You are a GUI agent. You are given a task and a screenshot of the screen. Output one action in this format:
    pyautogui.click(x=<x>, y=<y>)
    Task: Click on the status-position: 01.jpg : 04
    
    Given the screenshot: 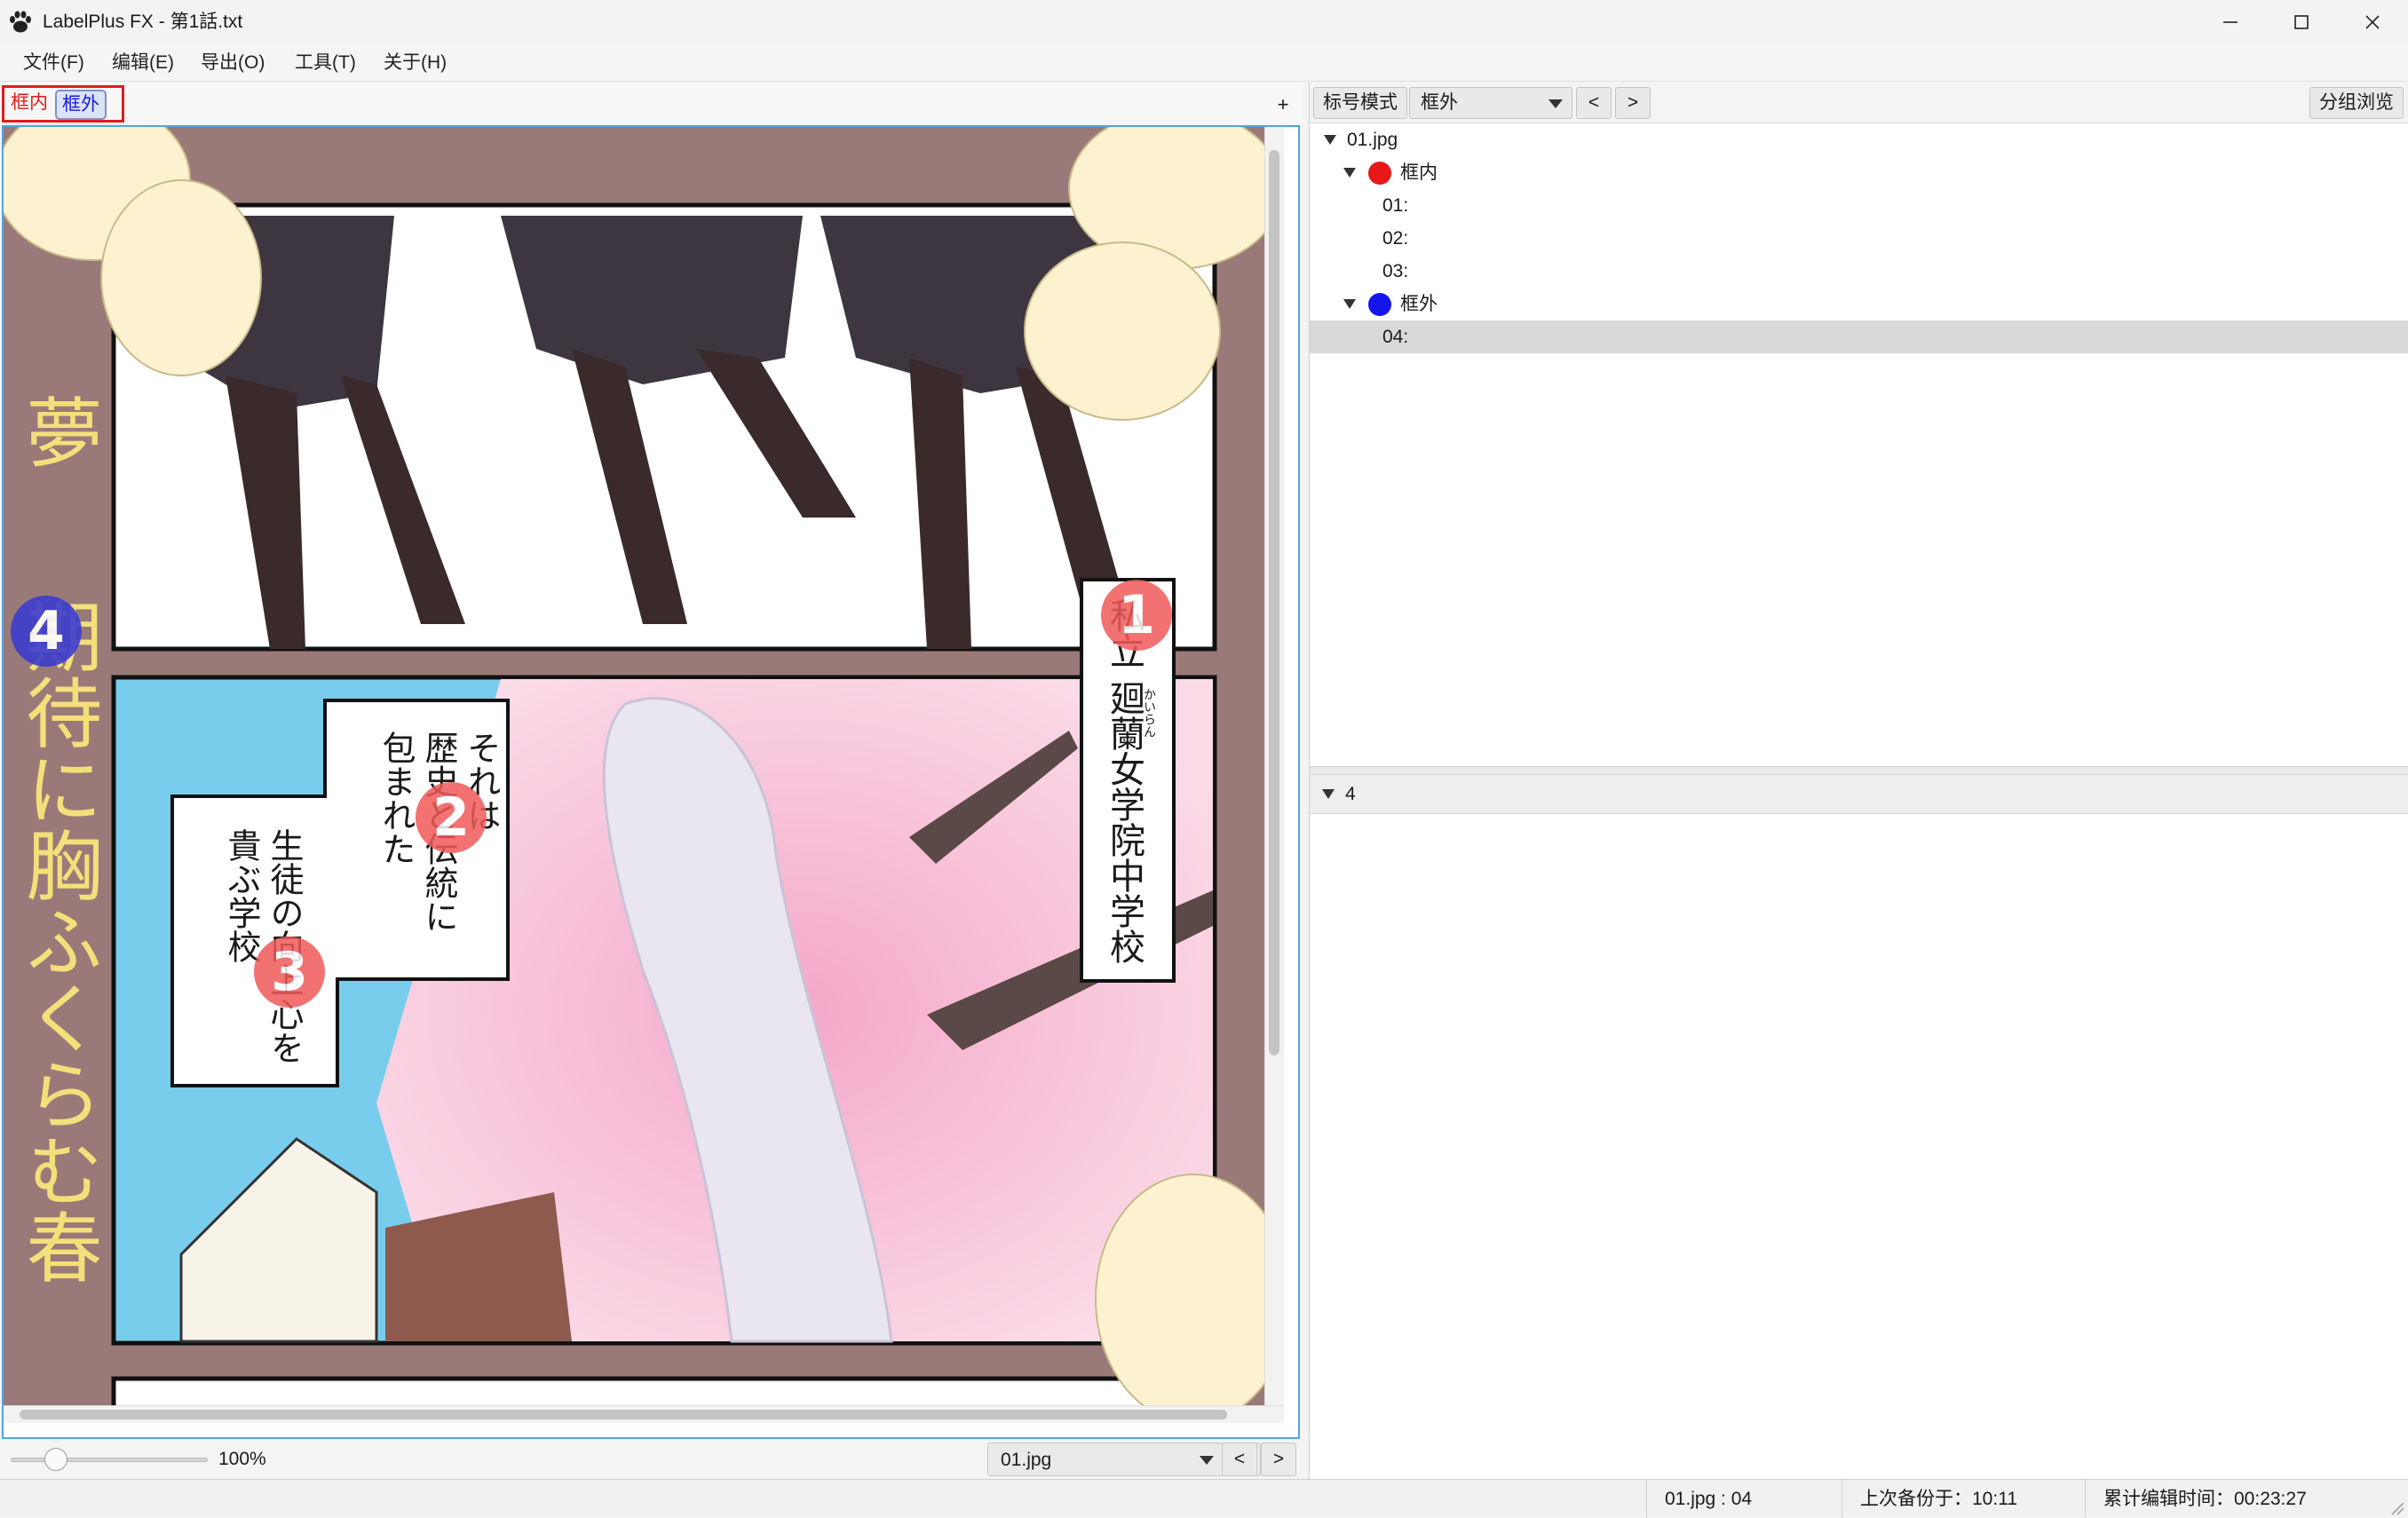 What is the action you would take?
    pyautogui.click(x=1744, y=1499)
    